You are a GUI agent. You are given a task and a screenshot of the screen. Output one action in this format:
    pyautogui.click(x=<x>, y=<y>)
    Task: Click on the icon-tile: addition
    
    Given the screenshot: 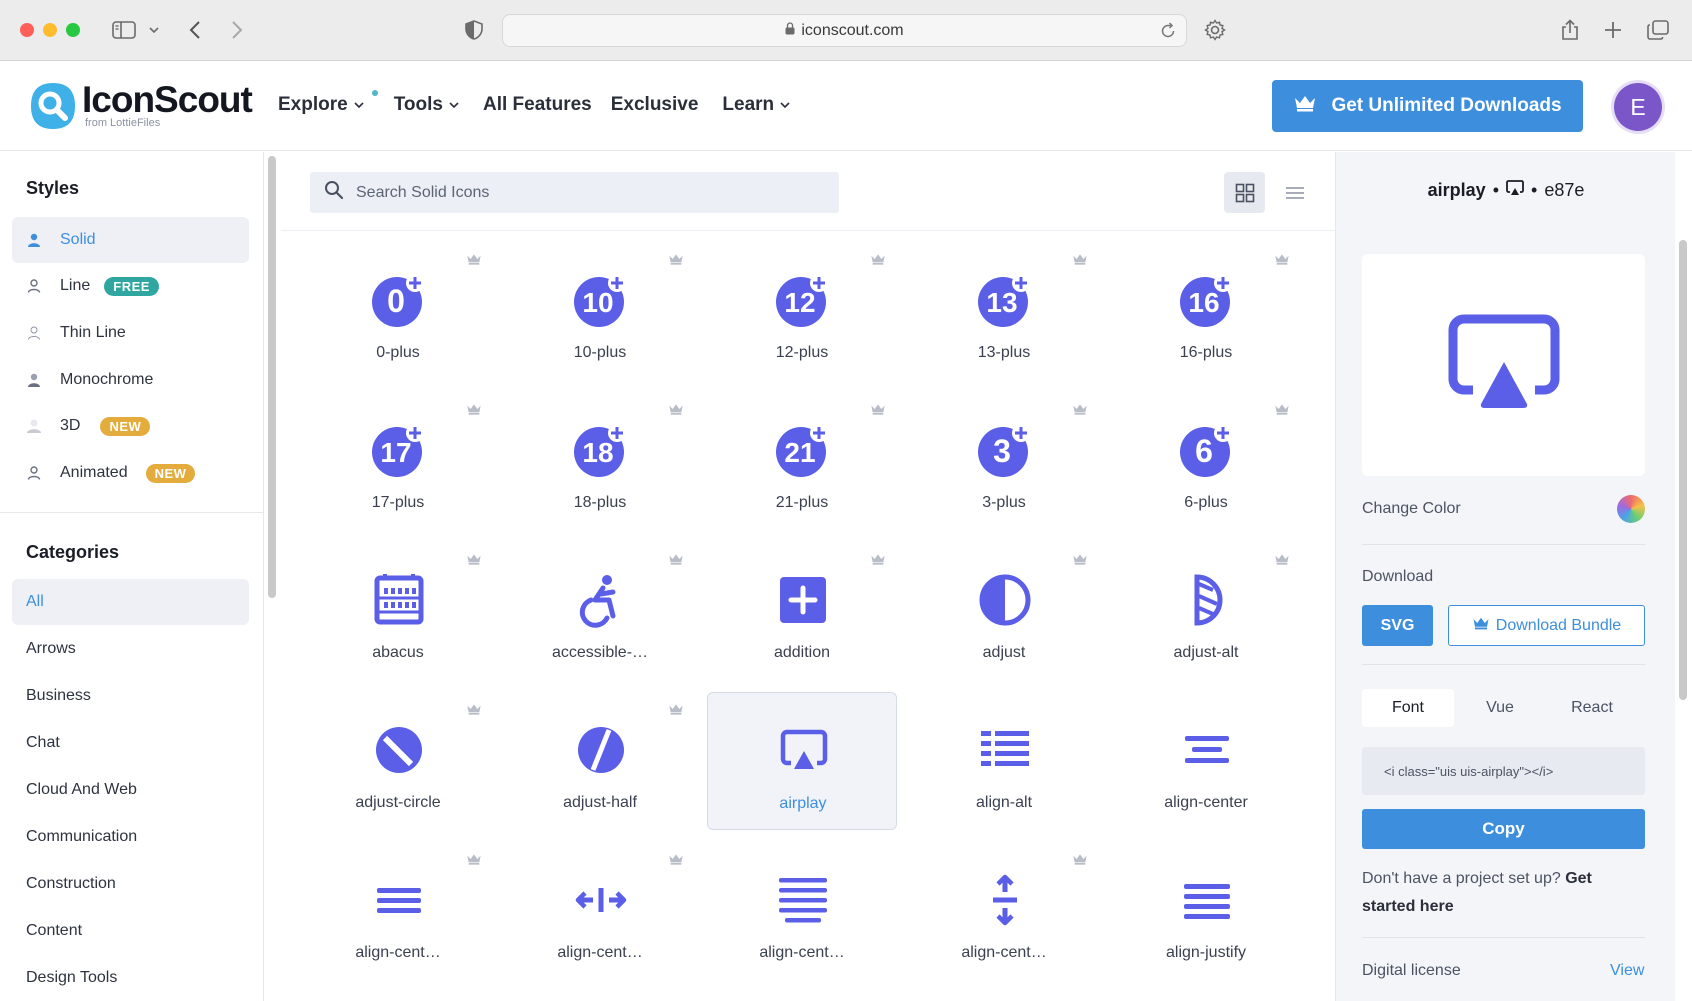 What is the action you would take?
    pyautogui.click(x=802, y=611)
    